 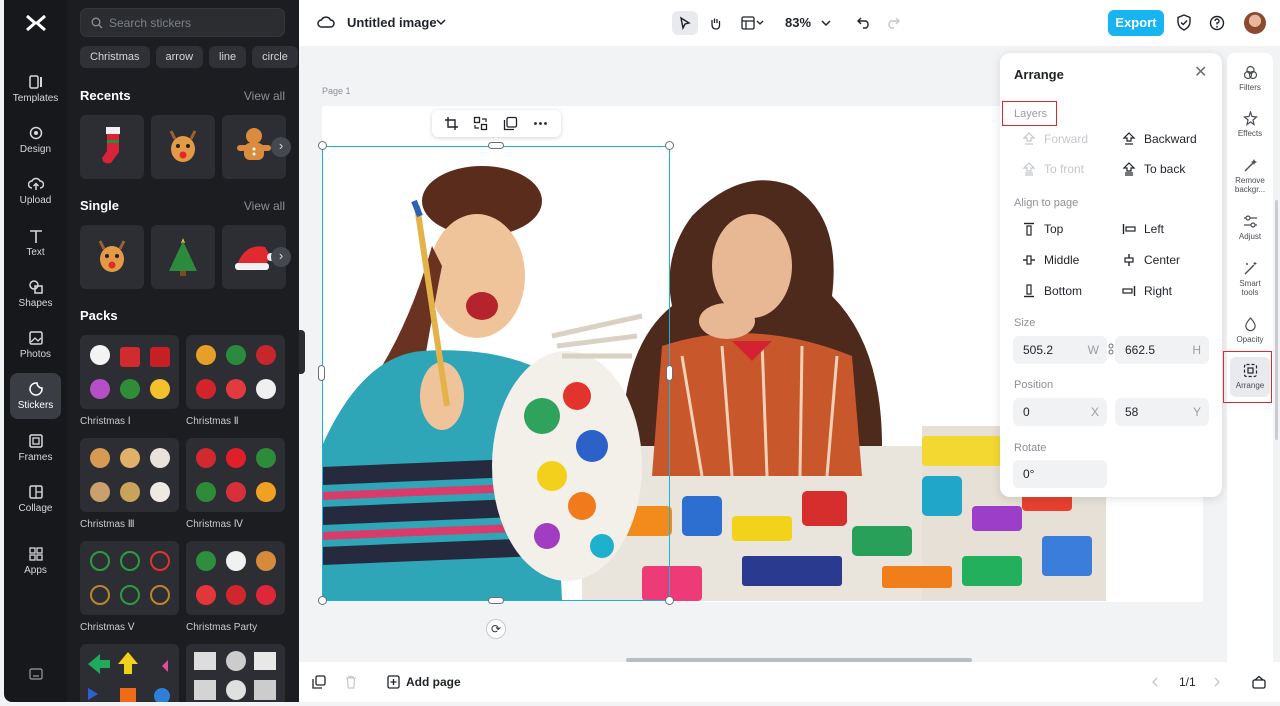 What do you see at coordinates (669, 145) in the screenshot?
I see `resize-handle-top-right` at bounding box center [669, 145].